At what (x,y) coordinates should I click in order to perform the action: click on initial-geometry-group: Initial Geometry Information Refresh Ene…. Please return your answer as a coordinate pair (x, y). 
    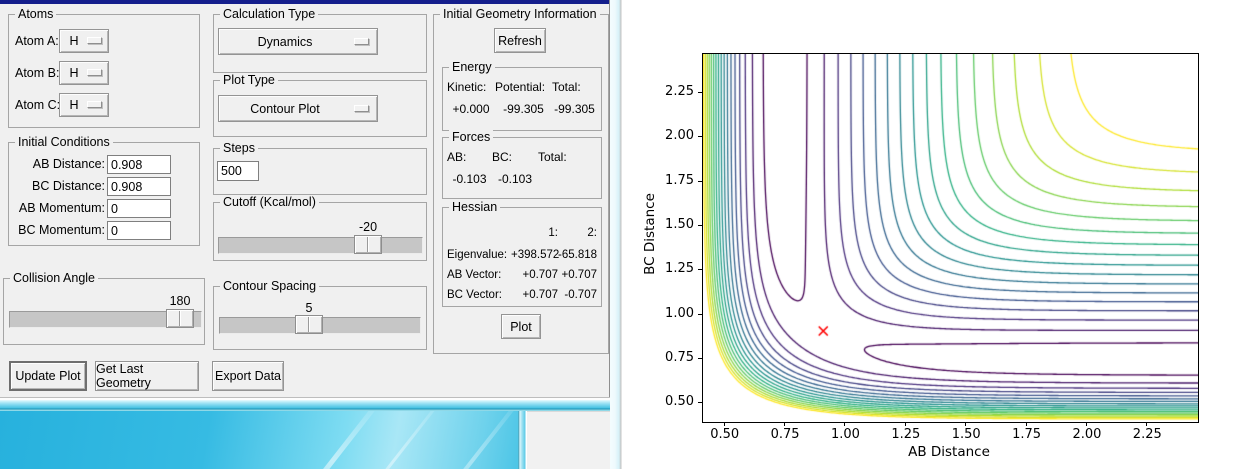
    Looking at the image, I should click on (521, 180).